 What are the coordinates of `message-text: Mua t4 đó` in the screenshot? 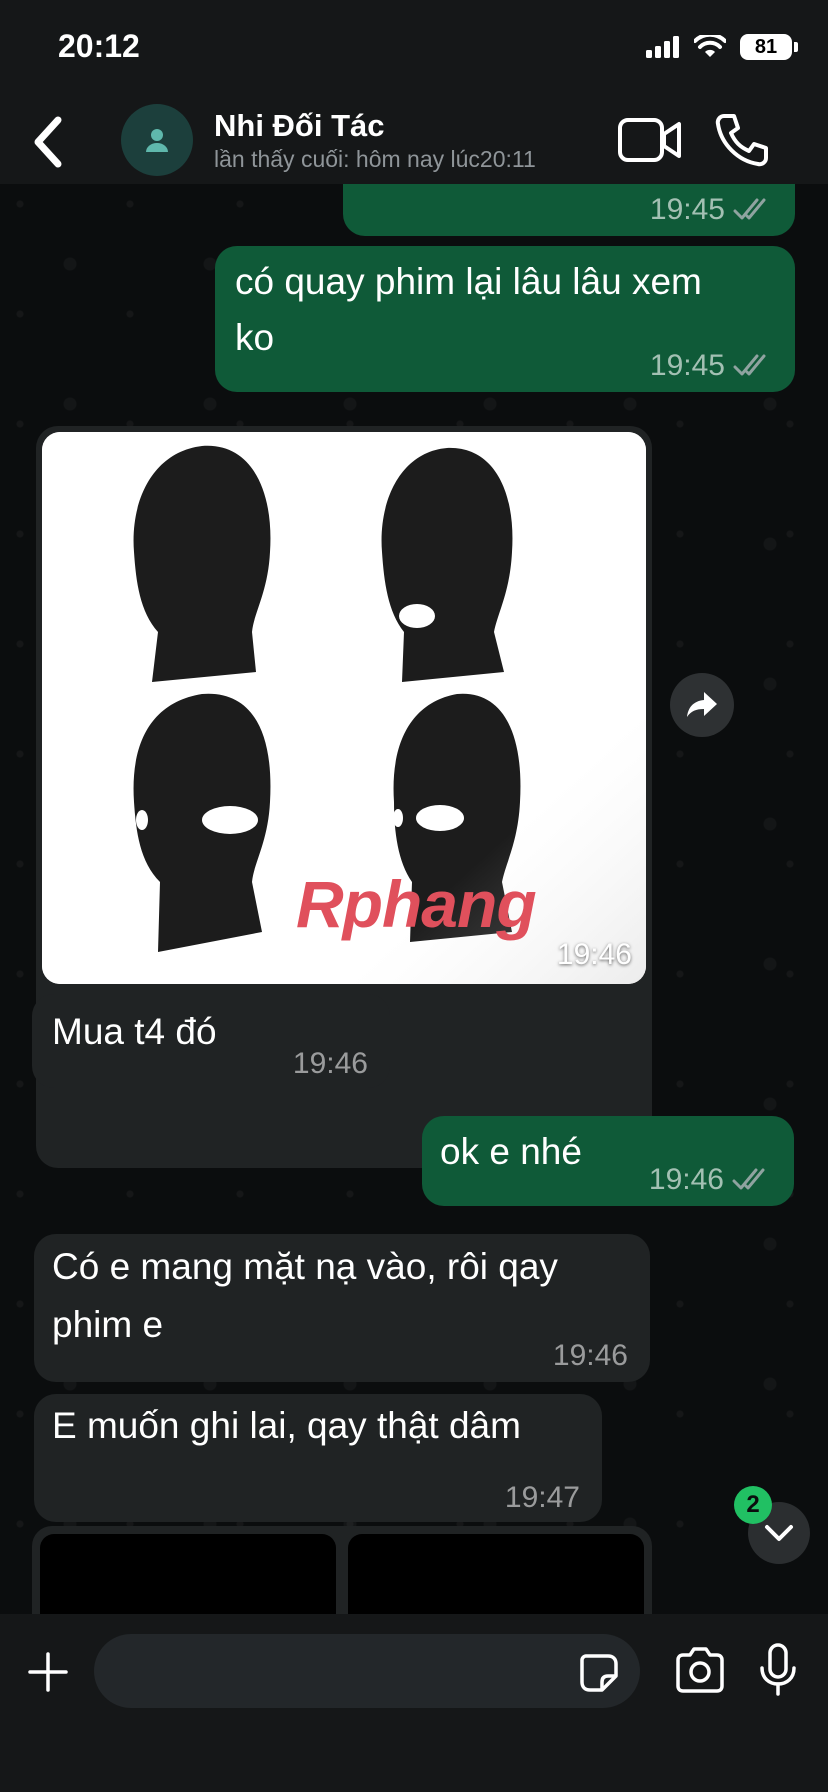 It's located at (134, 1031).